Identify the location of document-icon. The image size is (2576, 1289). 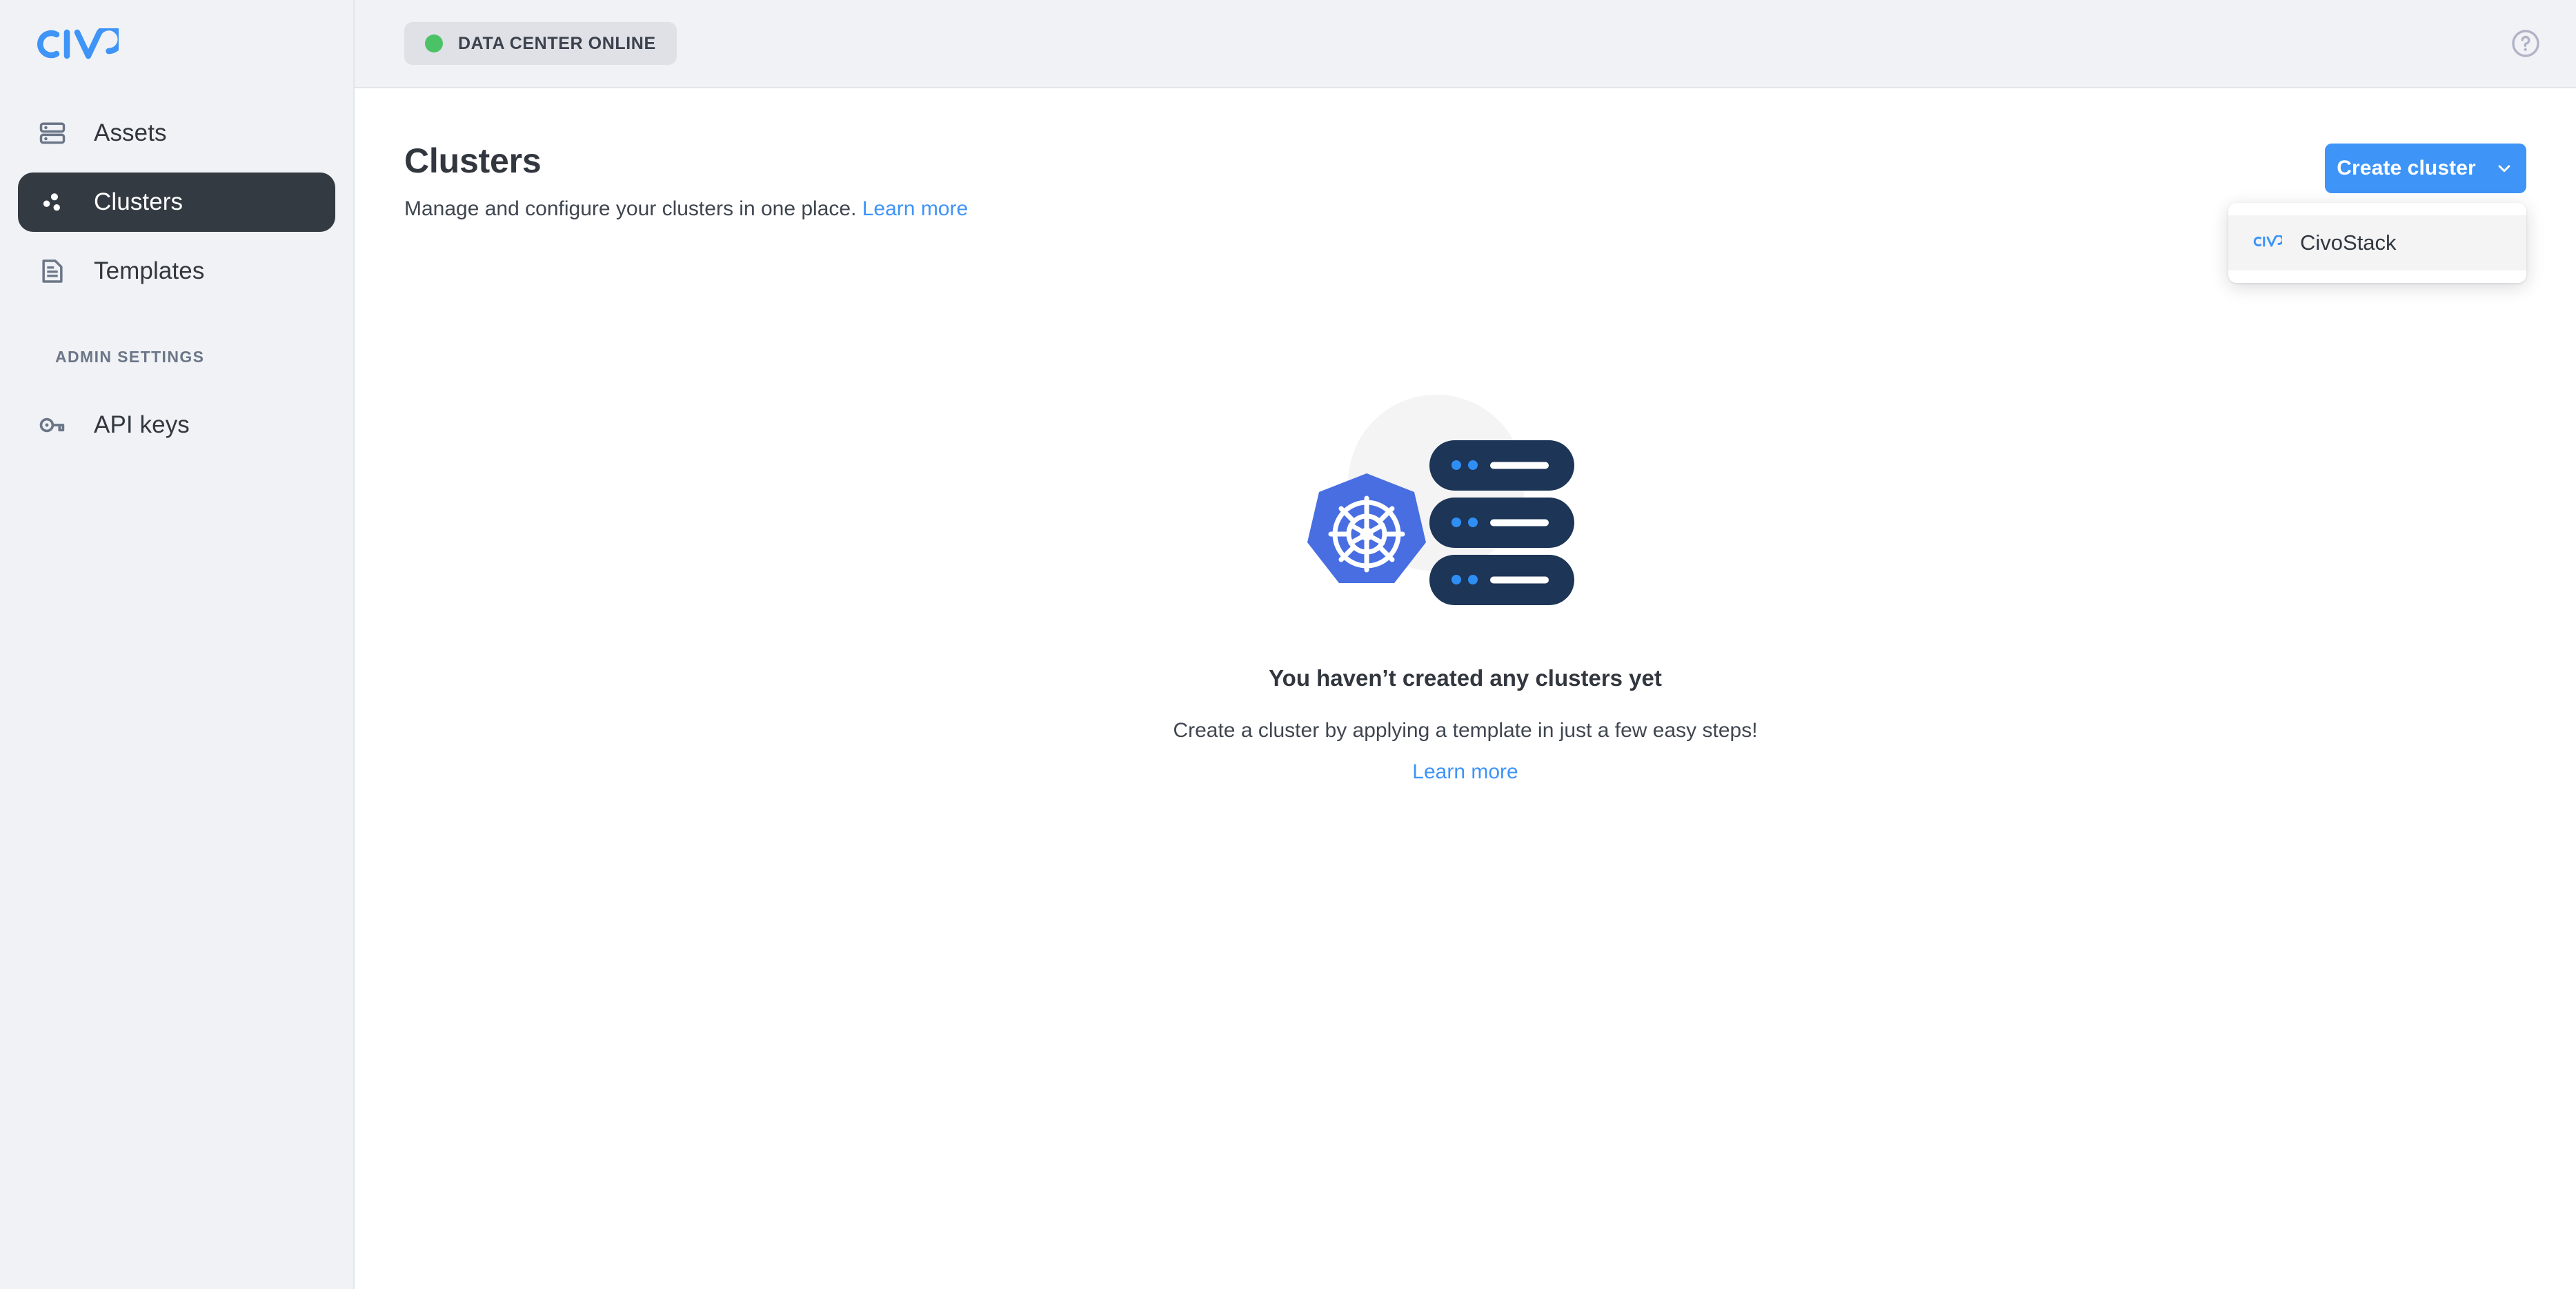
(56, 271).